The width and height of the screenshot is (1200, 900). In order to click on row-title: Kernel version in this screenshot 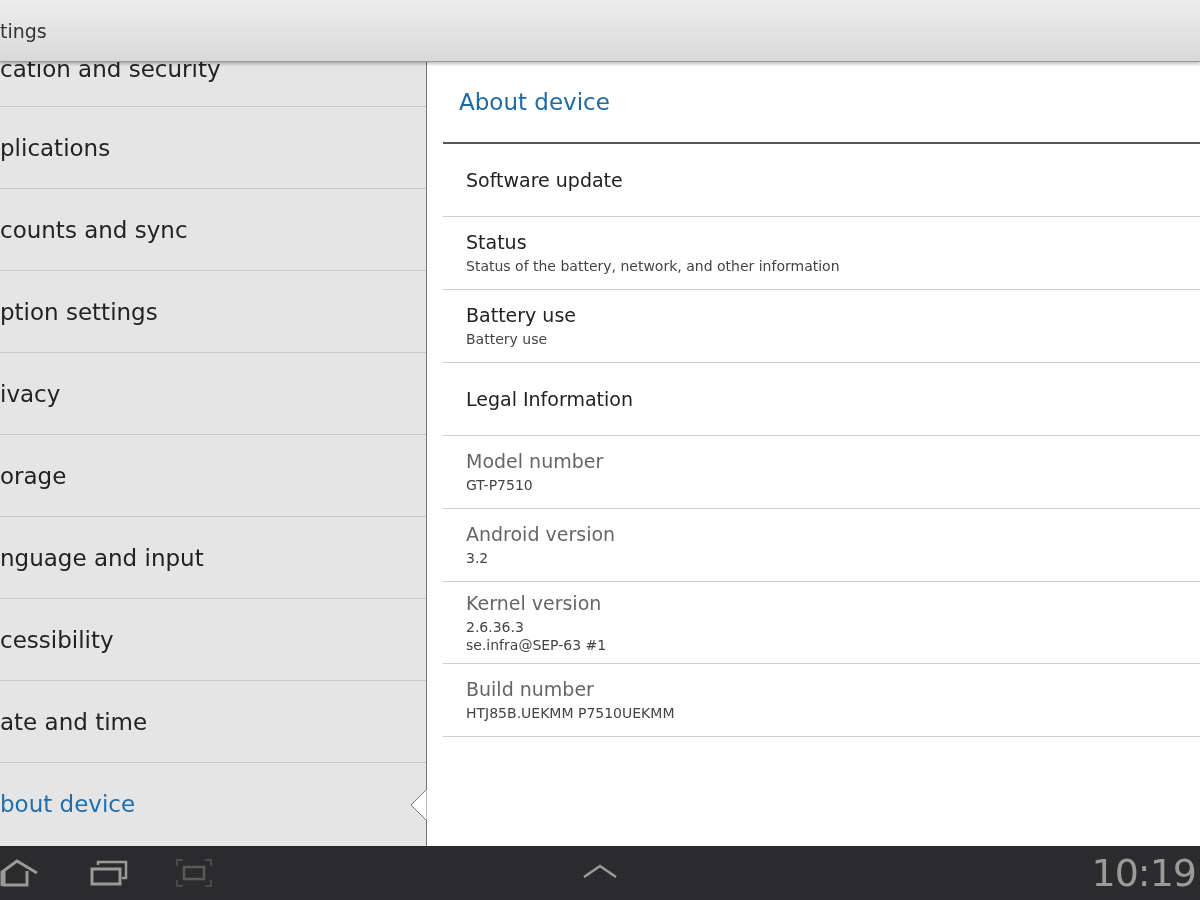, I will do `click(534, 602)`.